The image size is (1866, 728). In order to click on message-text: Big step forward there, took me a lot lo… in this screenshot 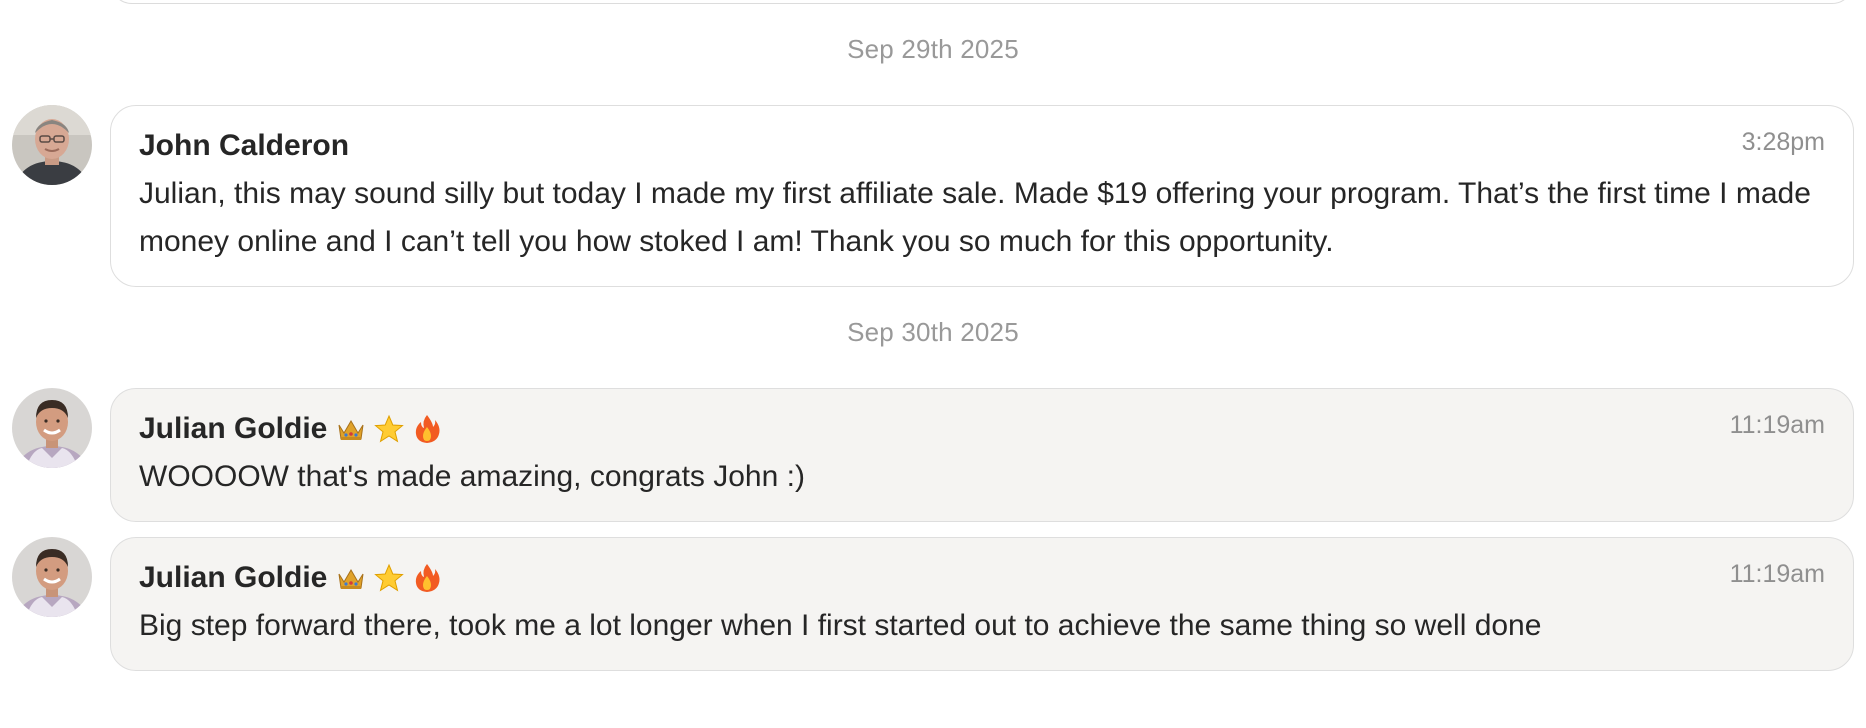, I will do `click(840, 625)`.